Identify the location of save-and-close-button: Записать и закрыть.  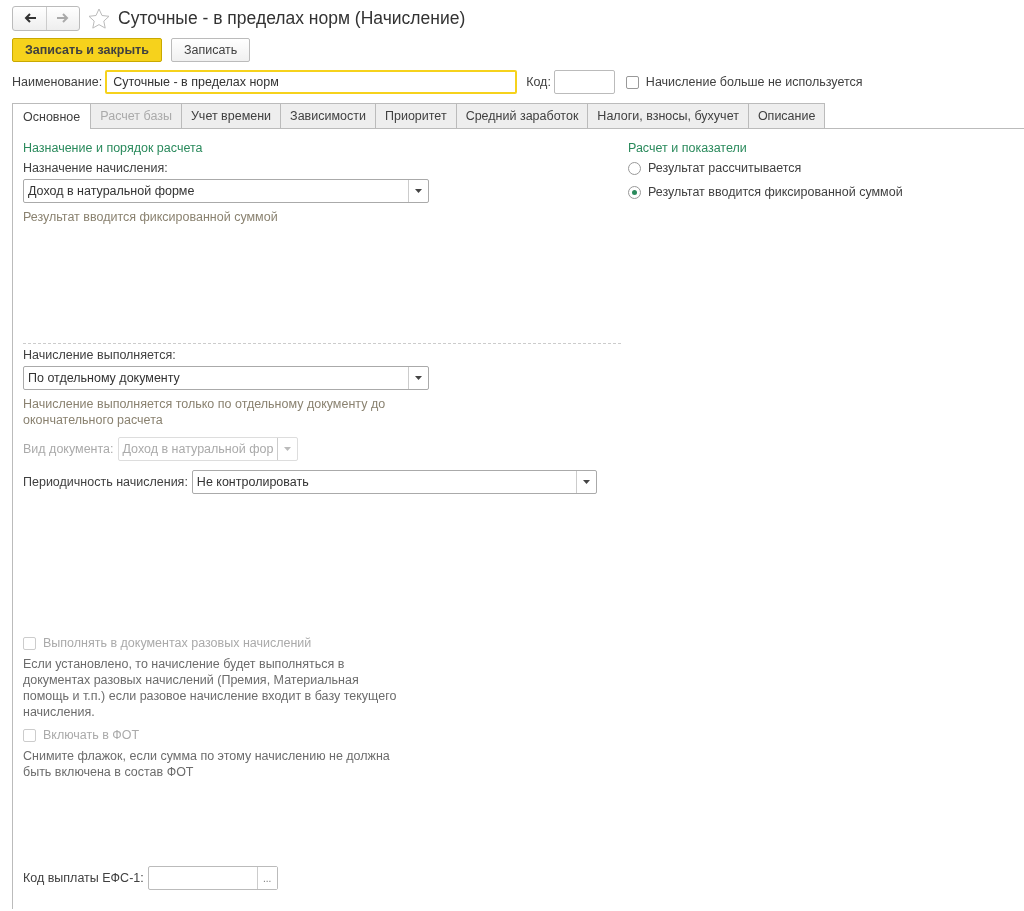
(87, 50).